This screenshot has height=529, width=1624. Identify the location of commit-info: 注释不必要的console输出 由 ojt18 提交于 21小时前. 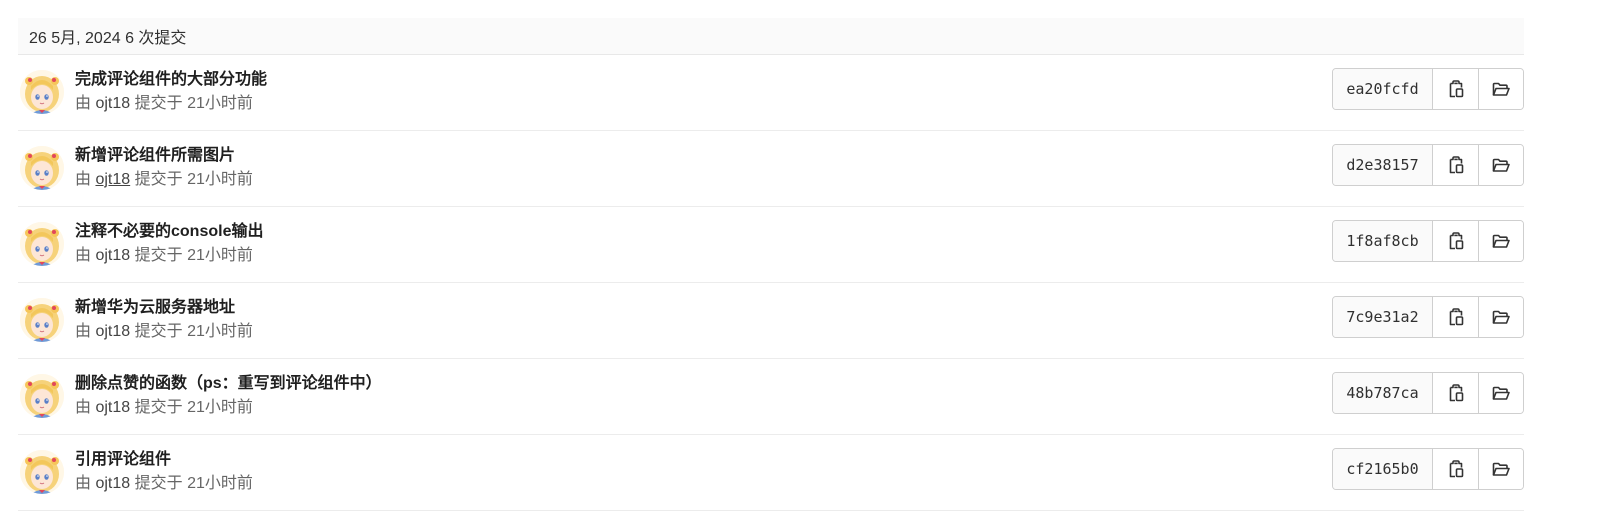
(169, 244).